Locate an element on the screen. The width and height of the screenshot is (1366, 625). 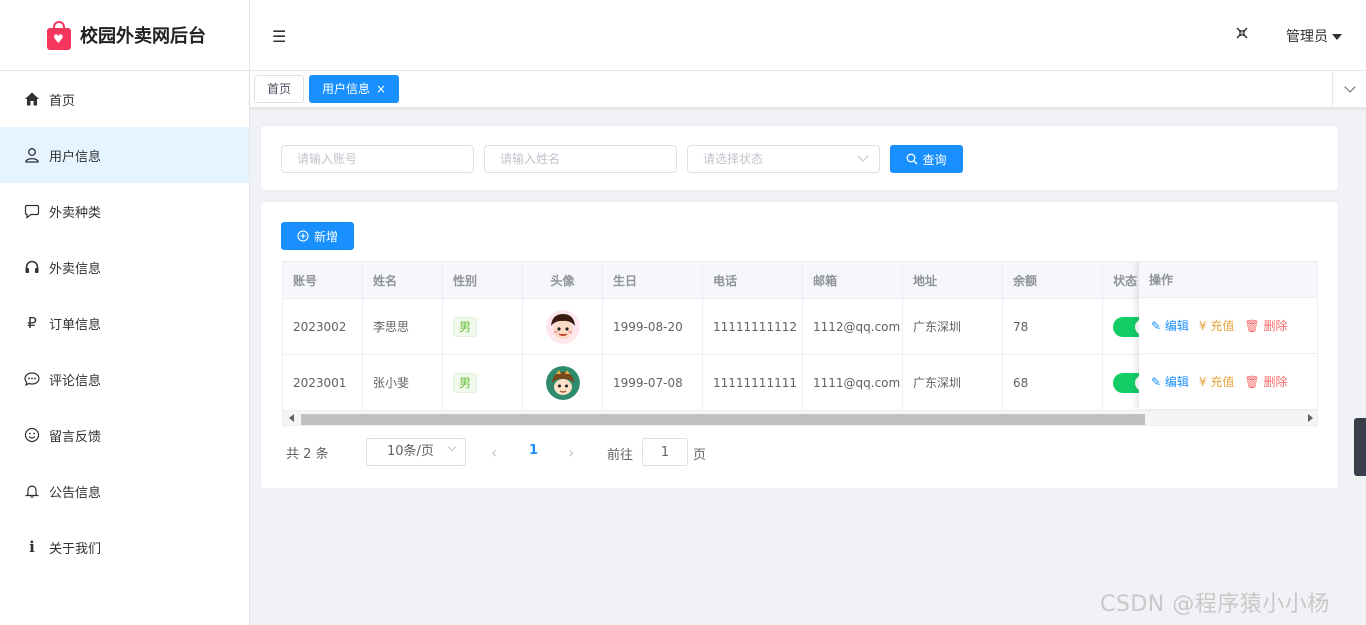
app-title: 校园外卖网后台 is located at coordinates (143, 36).